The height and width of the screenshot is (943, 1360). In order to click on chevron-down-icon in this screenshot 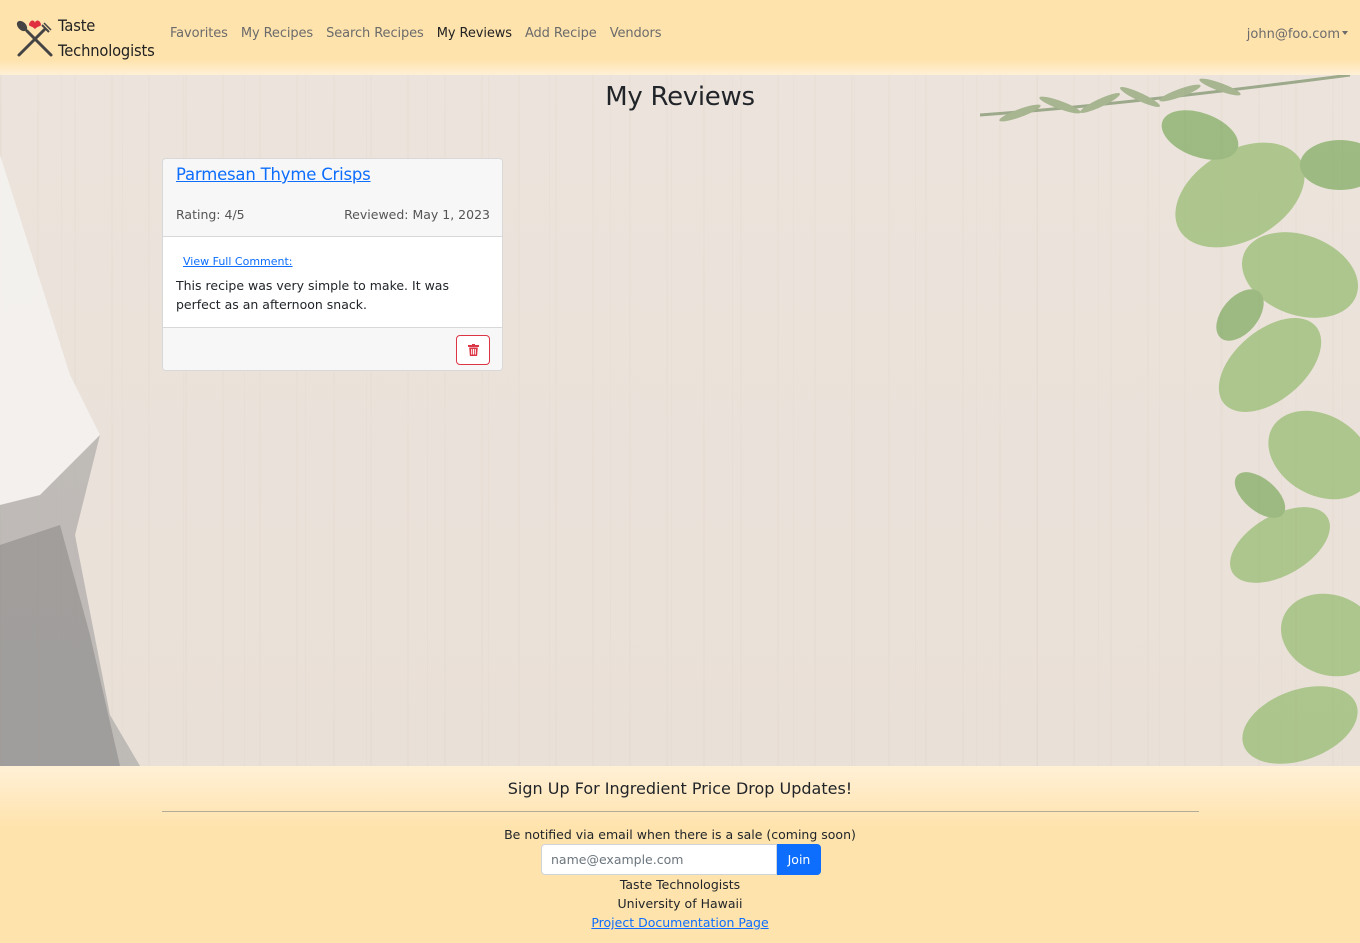, I will do `click(1345, 33)`.